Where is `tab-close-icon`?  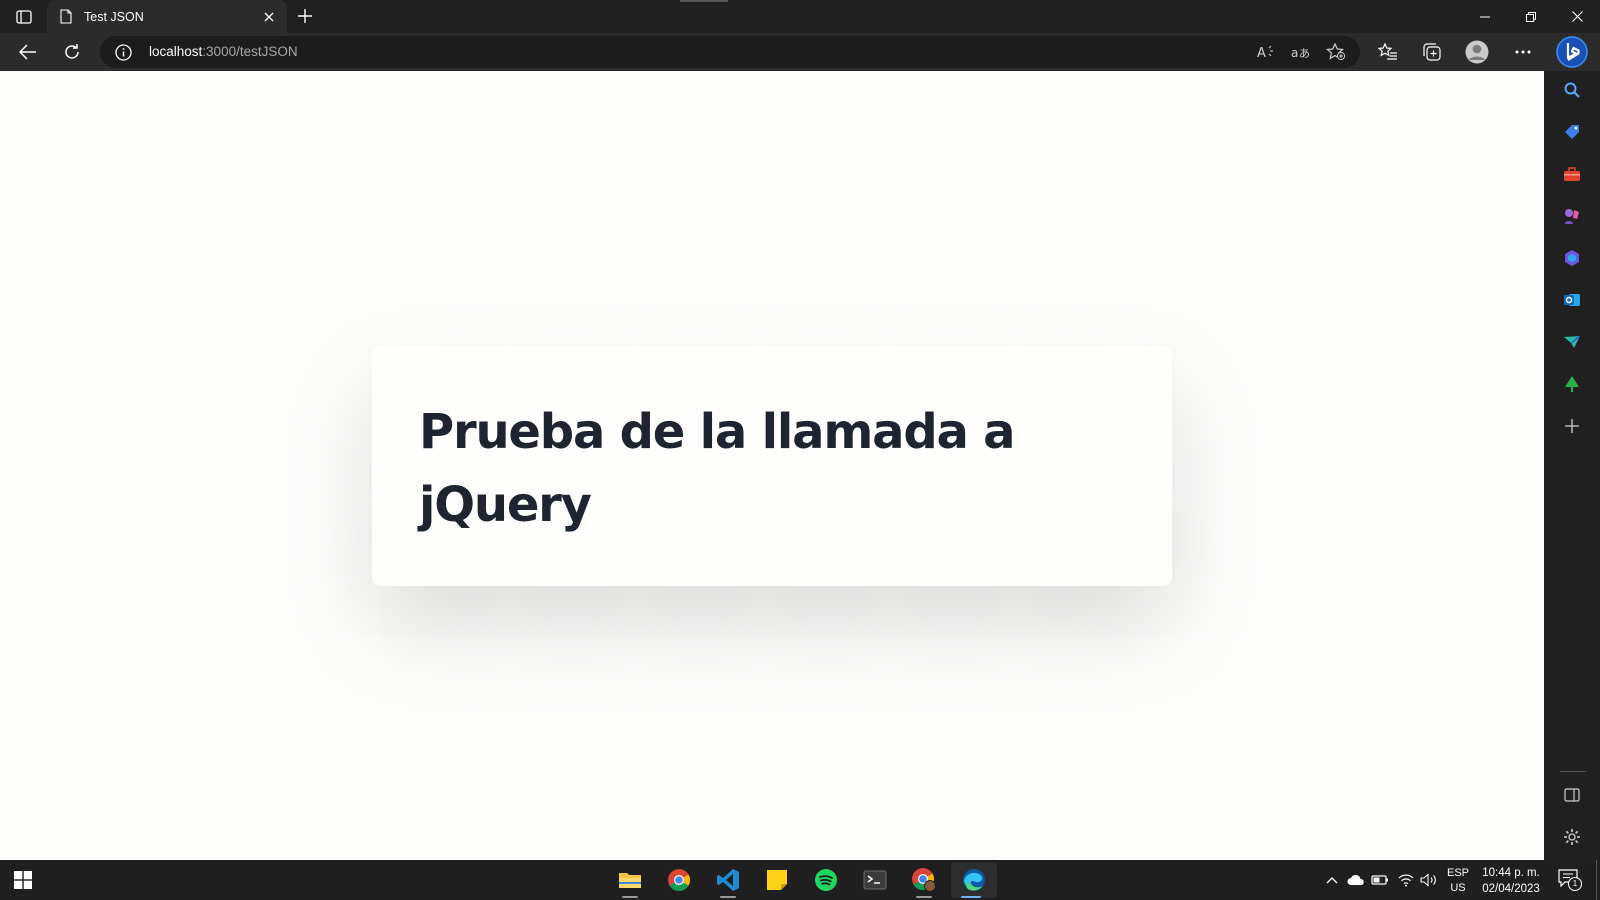 tab-close-icon is located at coordinates (269, 17).